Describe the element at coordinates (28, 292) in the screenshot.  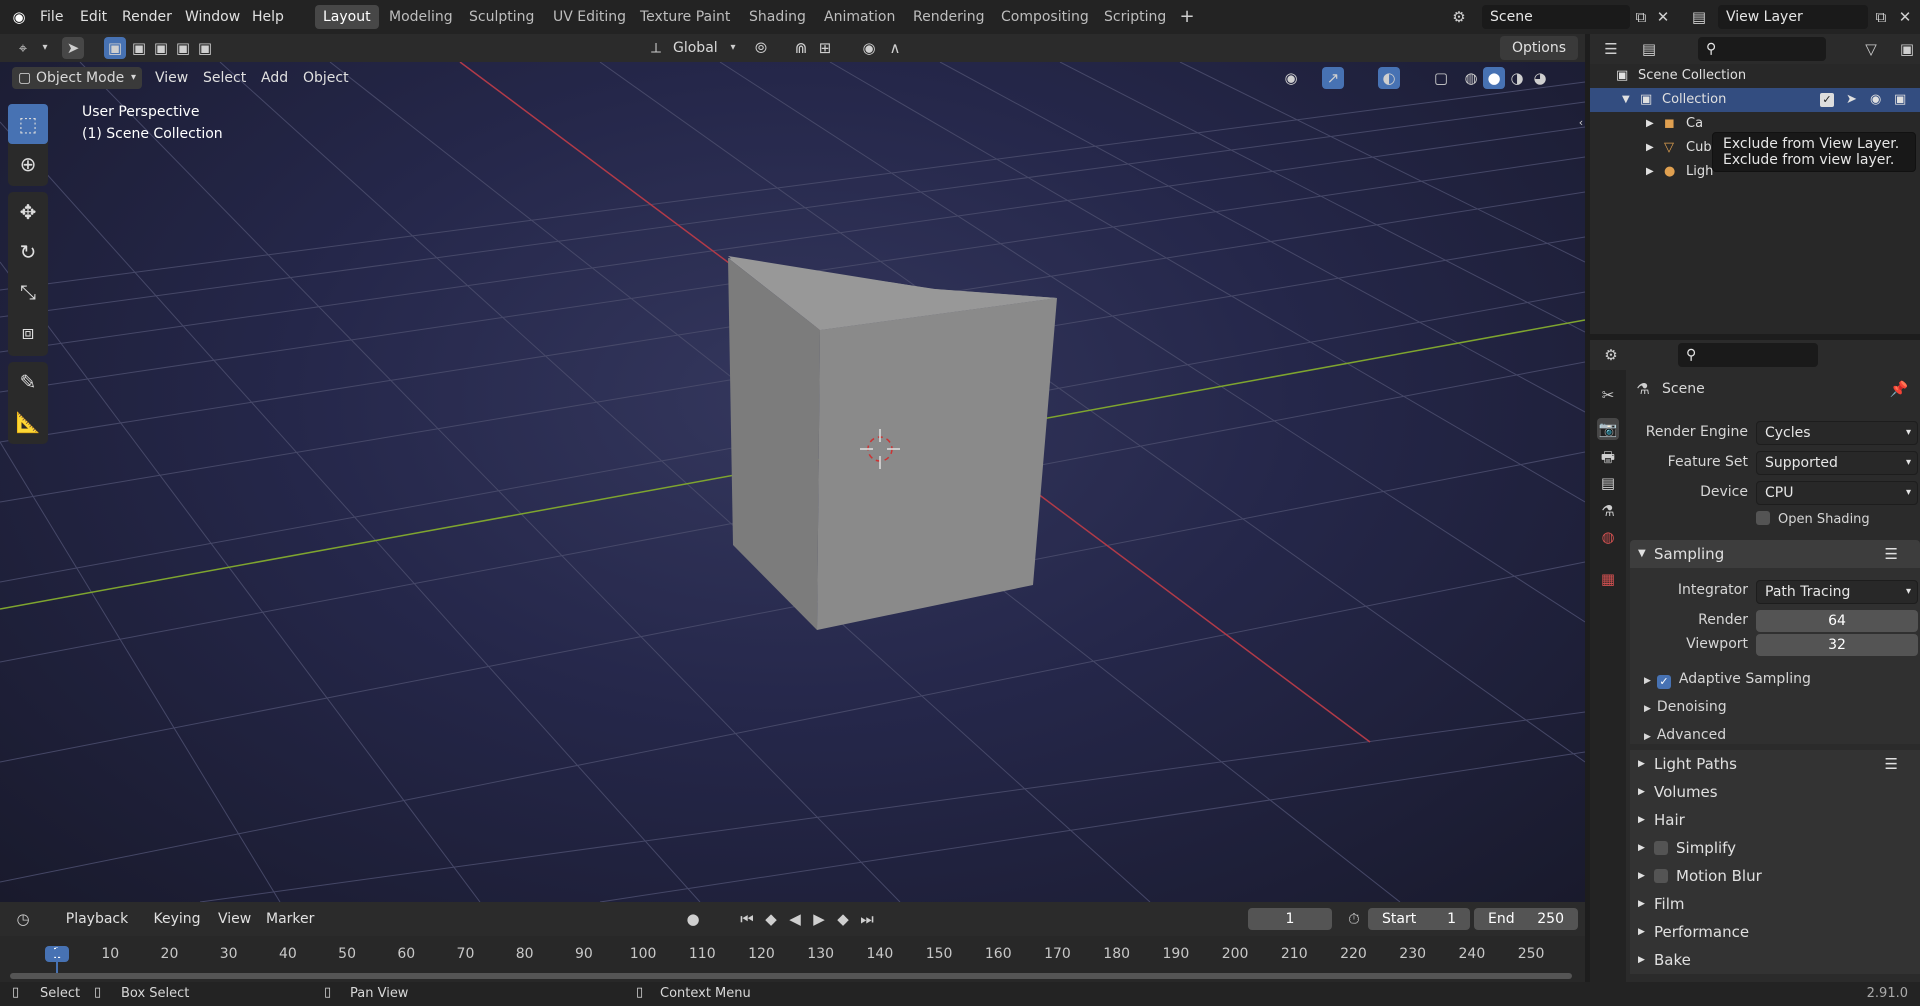
I see `scale-tool-icon: ⤡` at that location.